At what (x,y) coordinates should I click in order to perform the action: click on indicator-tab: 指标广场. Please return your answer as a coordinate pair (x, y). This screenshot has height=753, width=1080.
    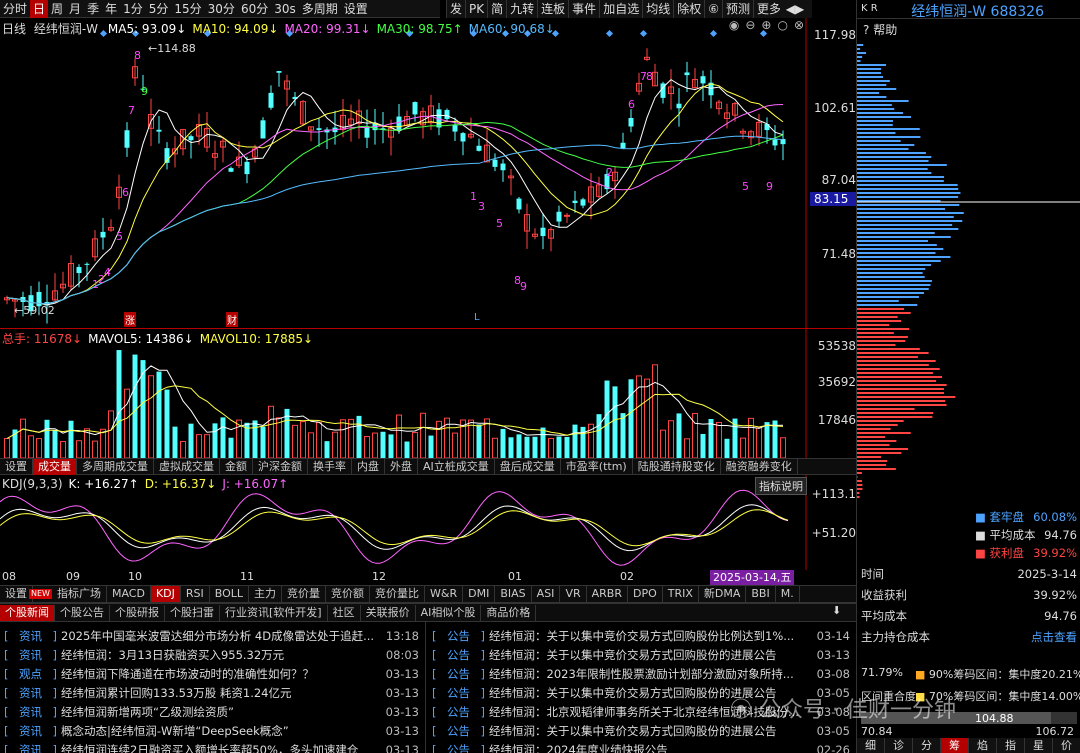
    Looking at the image, I should click on (79, 594).